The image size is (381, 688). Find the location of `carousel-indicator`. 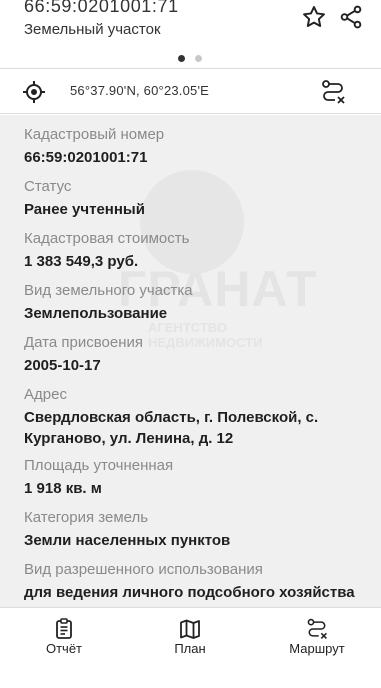

carousel-indicator is located at coordinates (193, 59).